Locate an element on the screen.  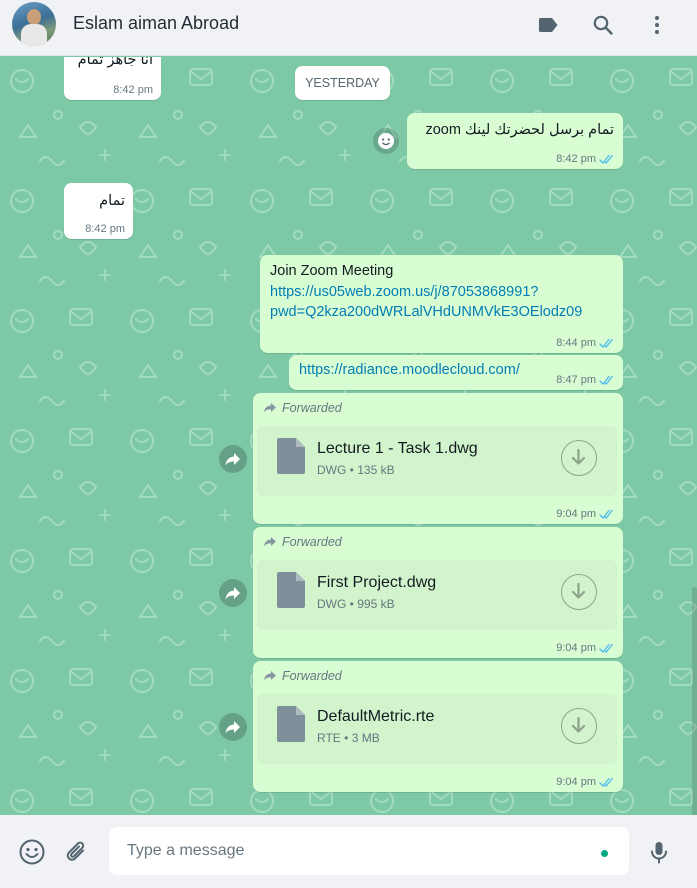
status-dot is located at coordinates (604, 853).